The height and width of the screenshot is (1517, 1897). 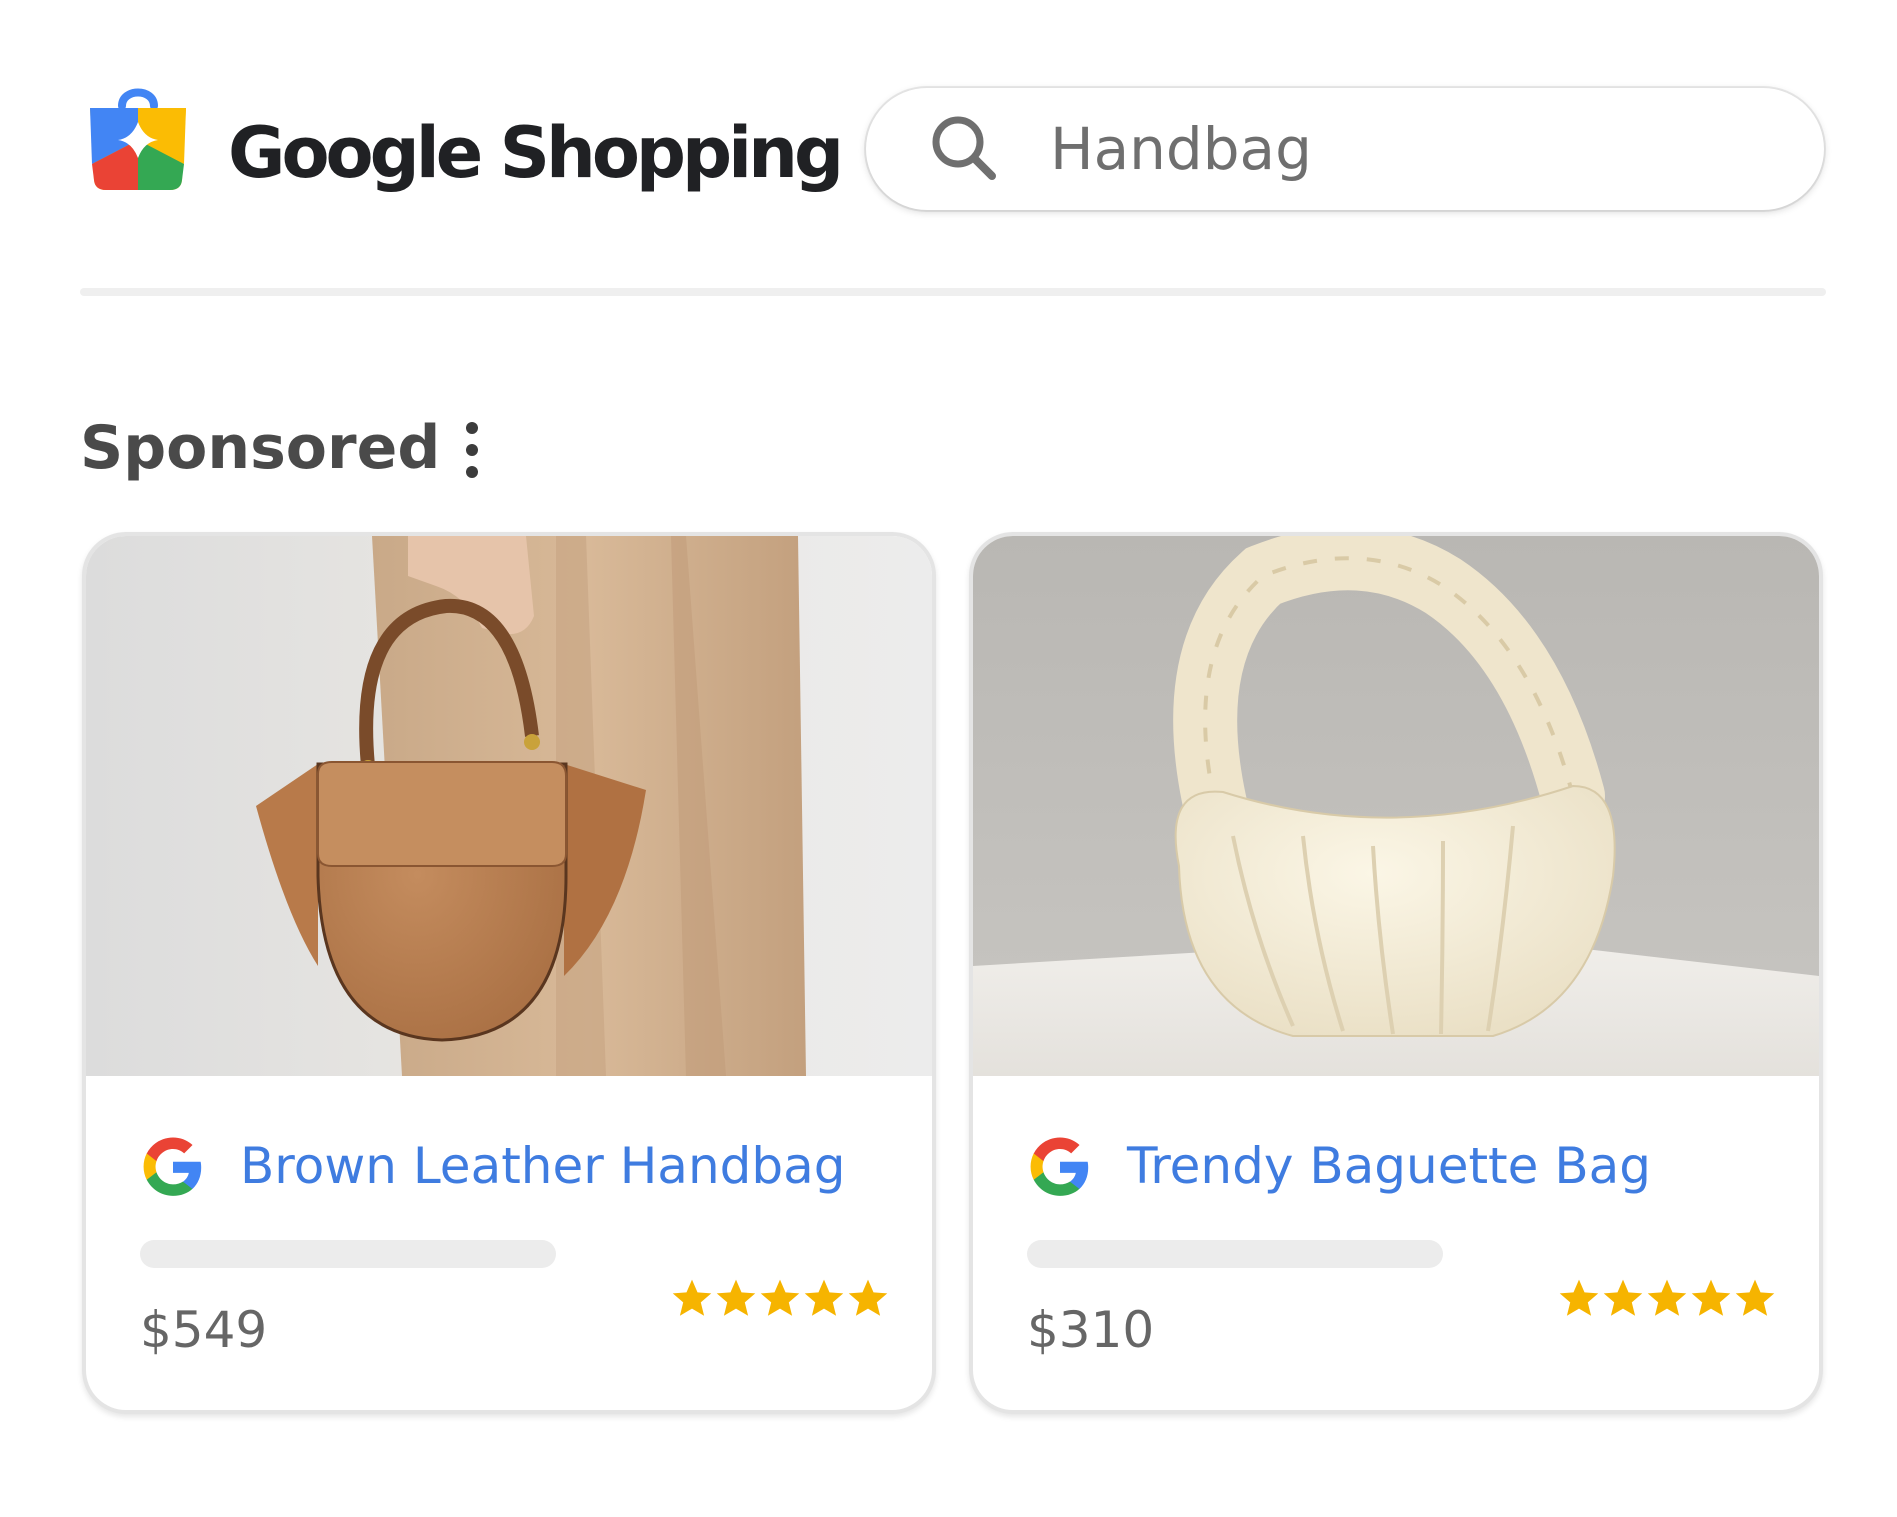 I want to click on google-shopping-bag-logo-icon, so click(x=138, y=139).